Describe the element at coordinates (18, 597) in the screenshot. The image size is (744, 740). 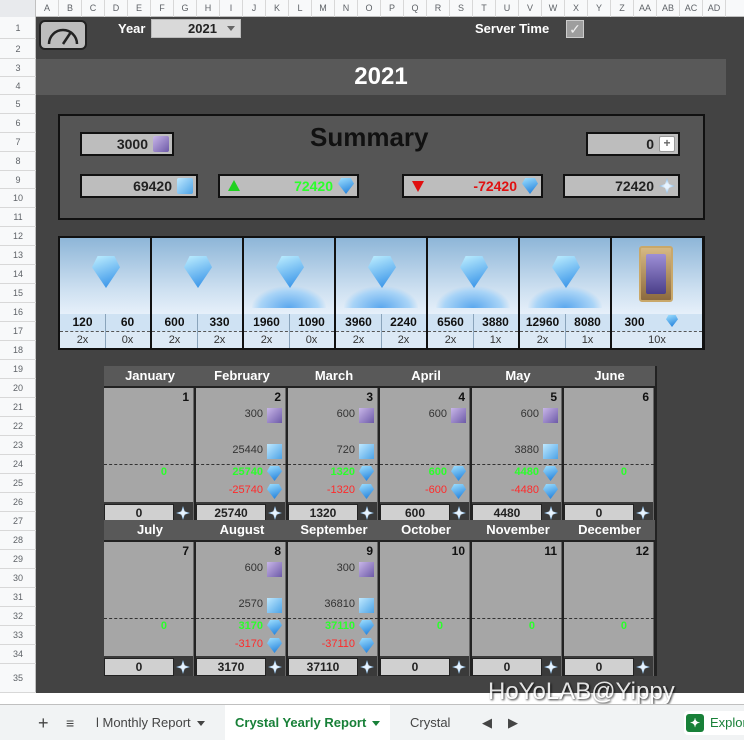
I see `row-header: 31` at that location.